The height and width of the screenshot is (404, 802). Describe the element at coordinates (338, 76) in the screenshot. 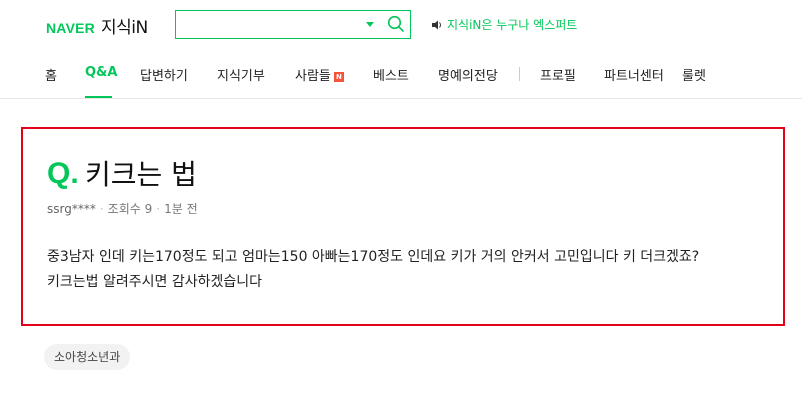

I see `new-badge: N` at that location.